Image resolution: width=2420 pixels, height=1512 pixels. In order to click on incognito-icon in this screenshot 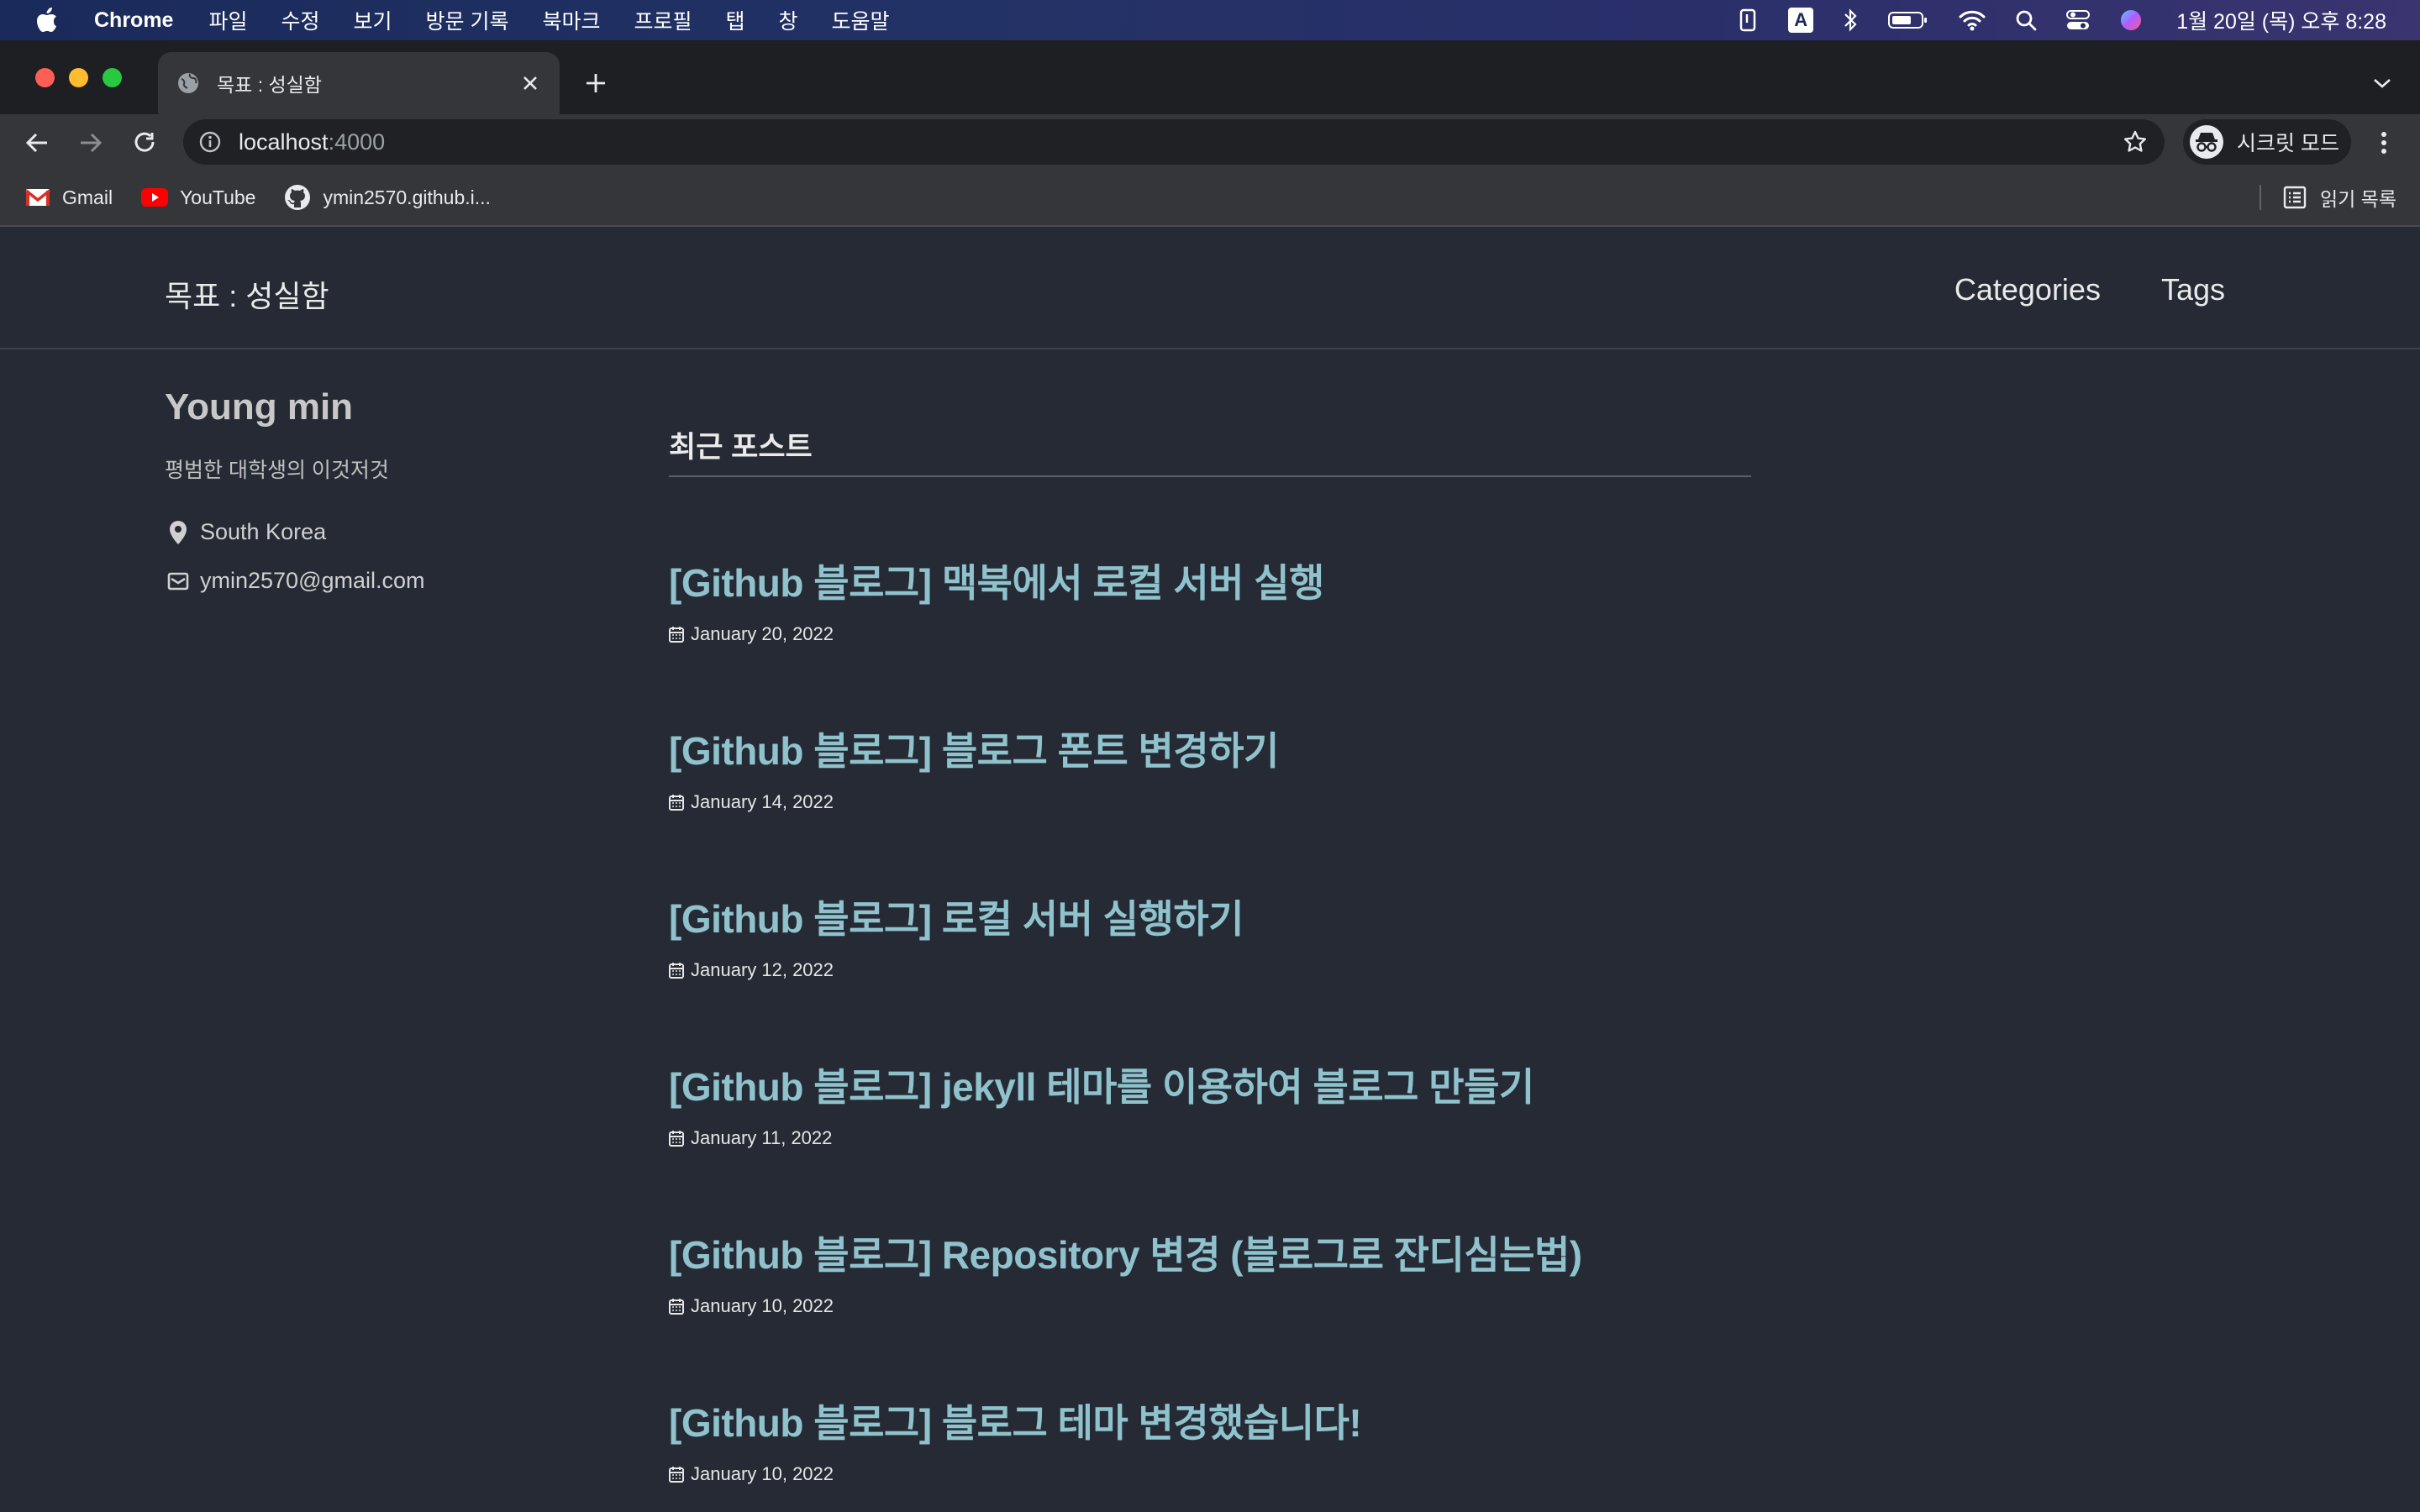, I will do `click(2207, 142)`.